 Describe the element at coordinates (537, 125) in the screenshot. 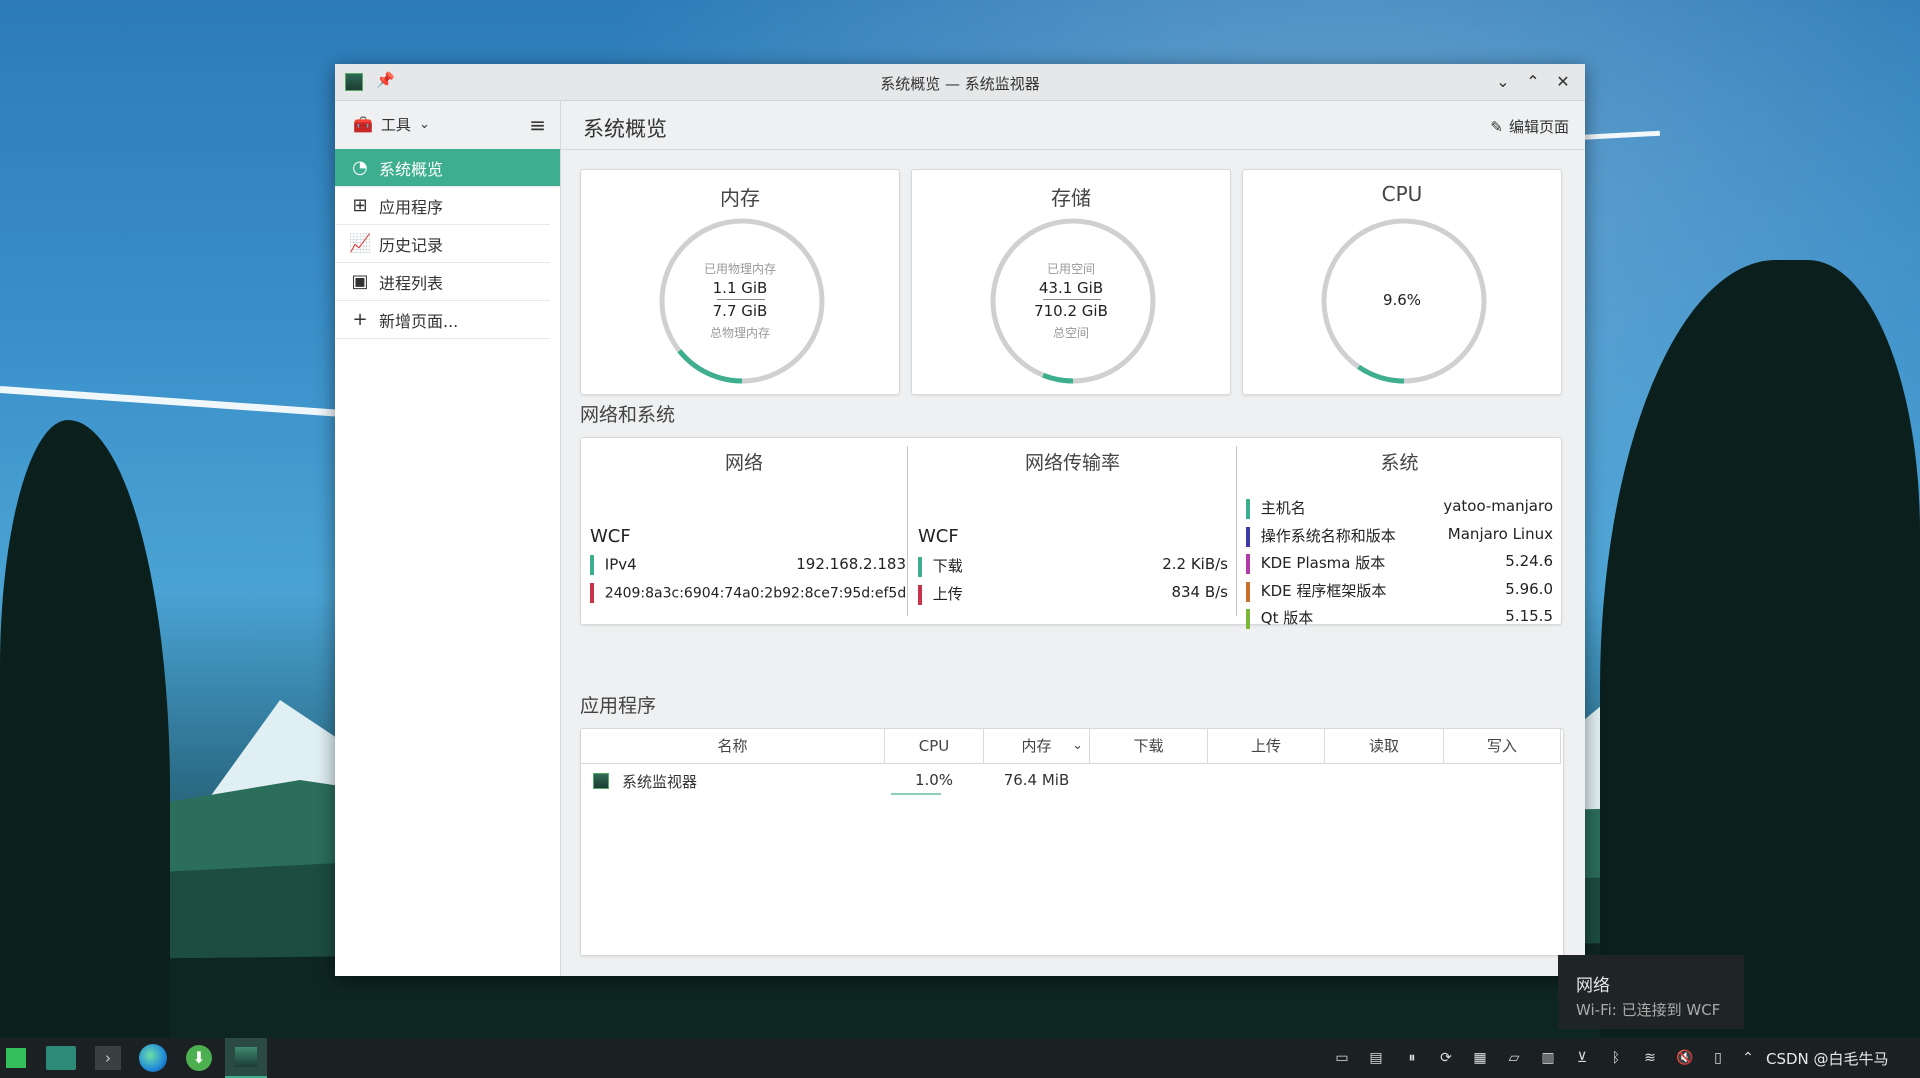

I see `hamburger-menu-icon: ≡` at that location.